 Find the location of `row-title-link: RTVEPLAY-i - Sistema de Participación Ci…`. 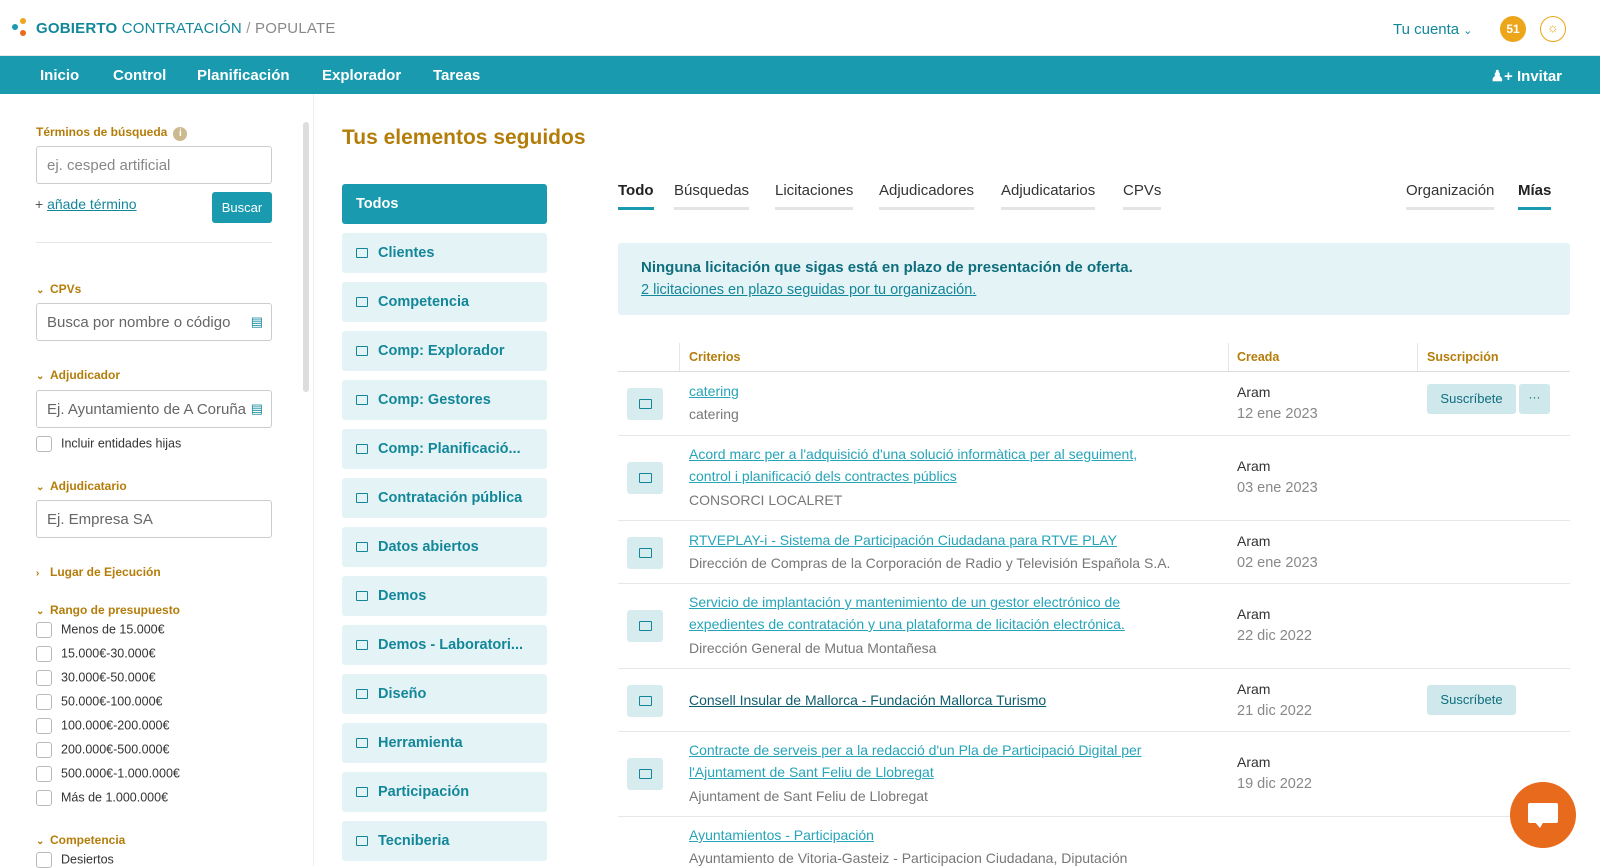

row-title-link: RTVEPLAY-i - Sistema de Participación Ci… is located at coordinates (929, 540).